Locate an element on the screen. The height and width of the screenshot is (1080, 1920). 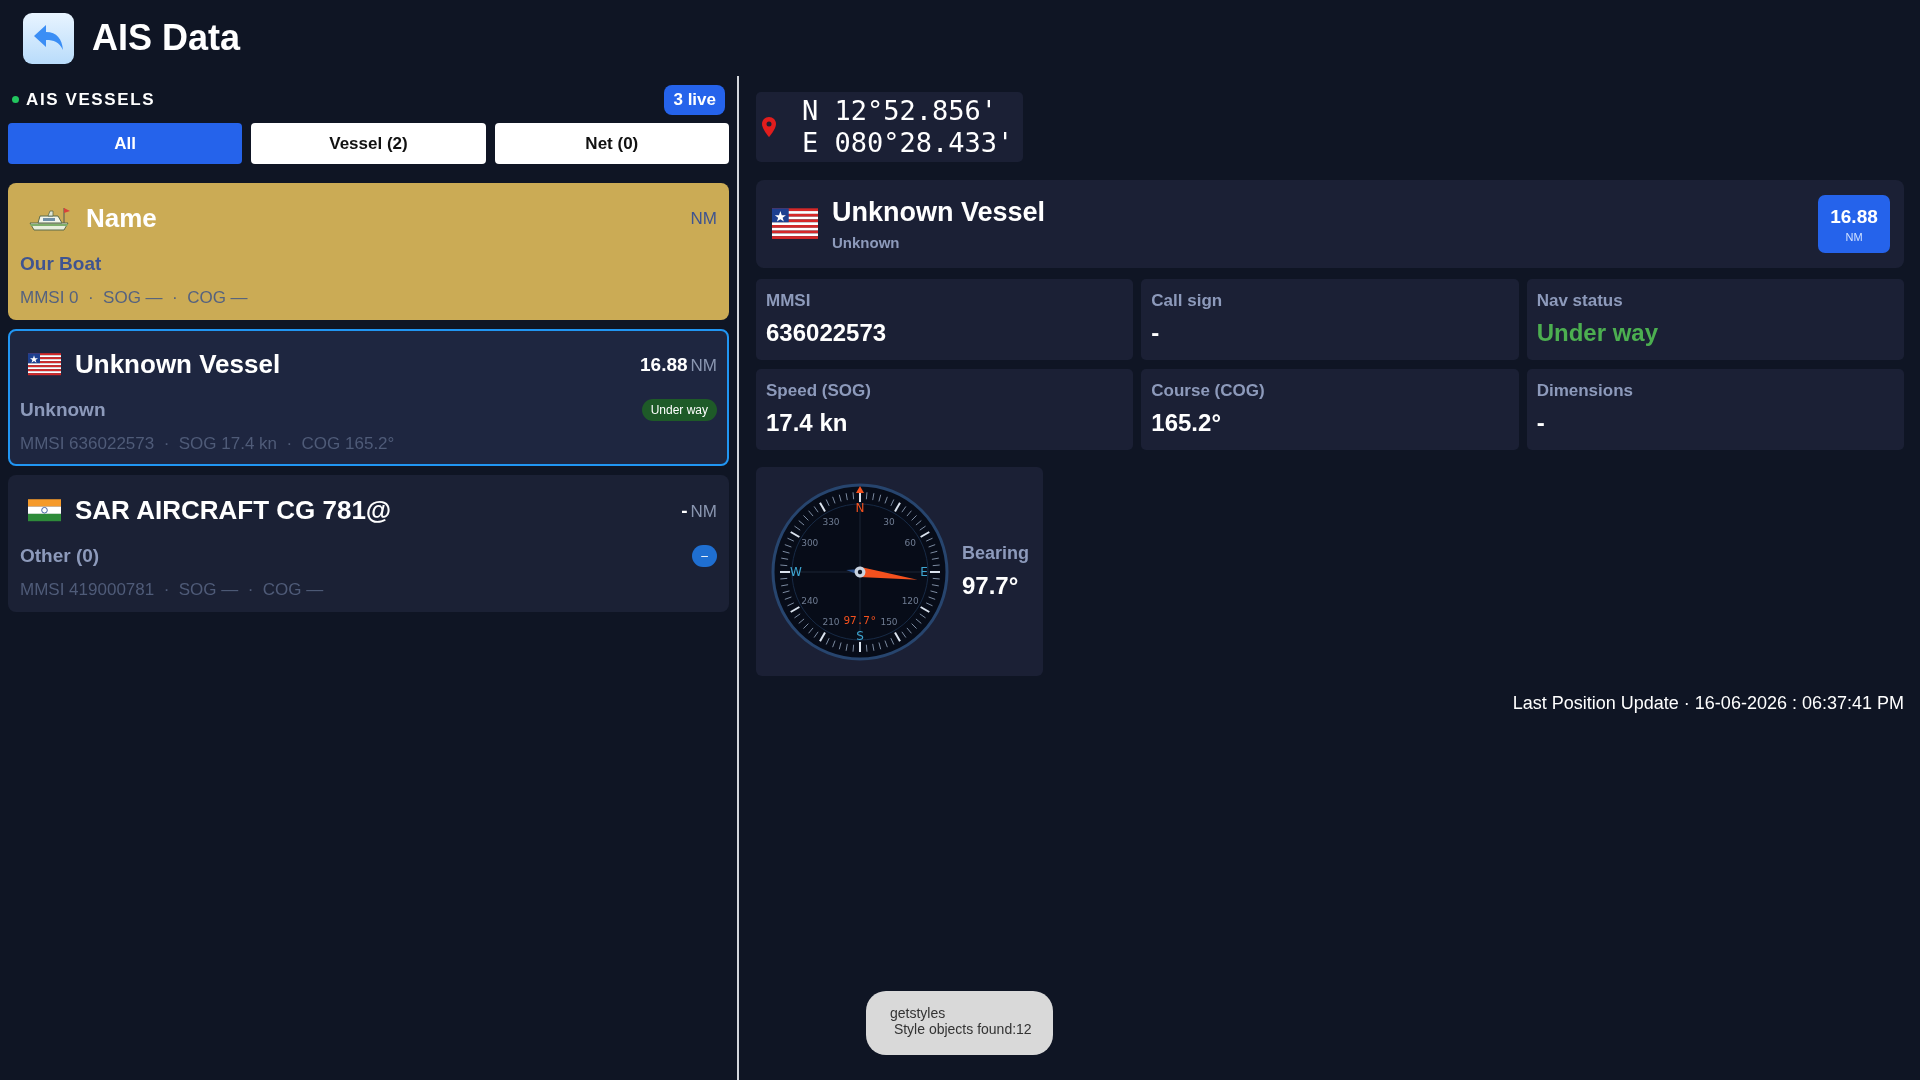
info-value: Under way is located at coordinates (1598, 333).